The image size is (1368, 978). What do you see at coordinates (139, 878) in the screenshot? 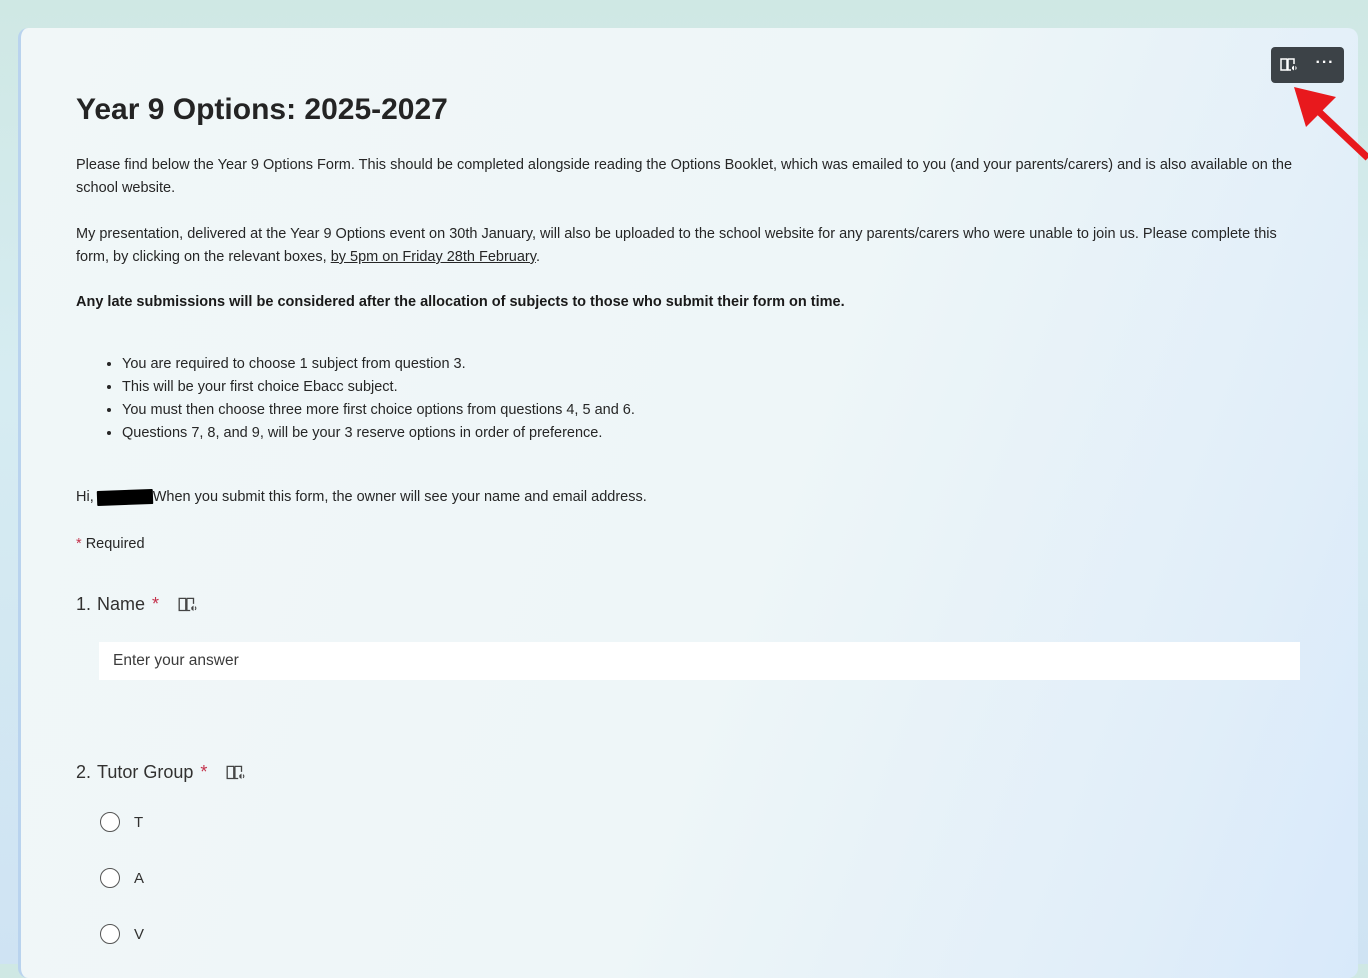
I see `option-label: A` at bounding box center [139, 878].